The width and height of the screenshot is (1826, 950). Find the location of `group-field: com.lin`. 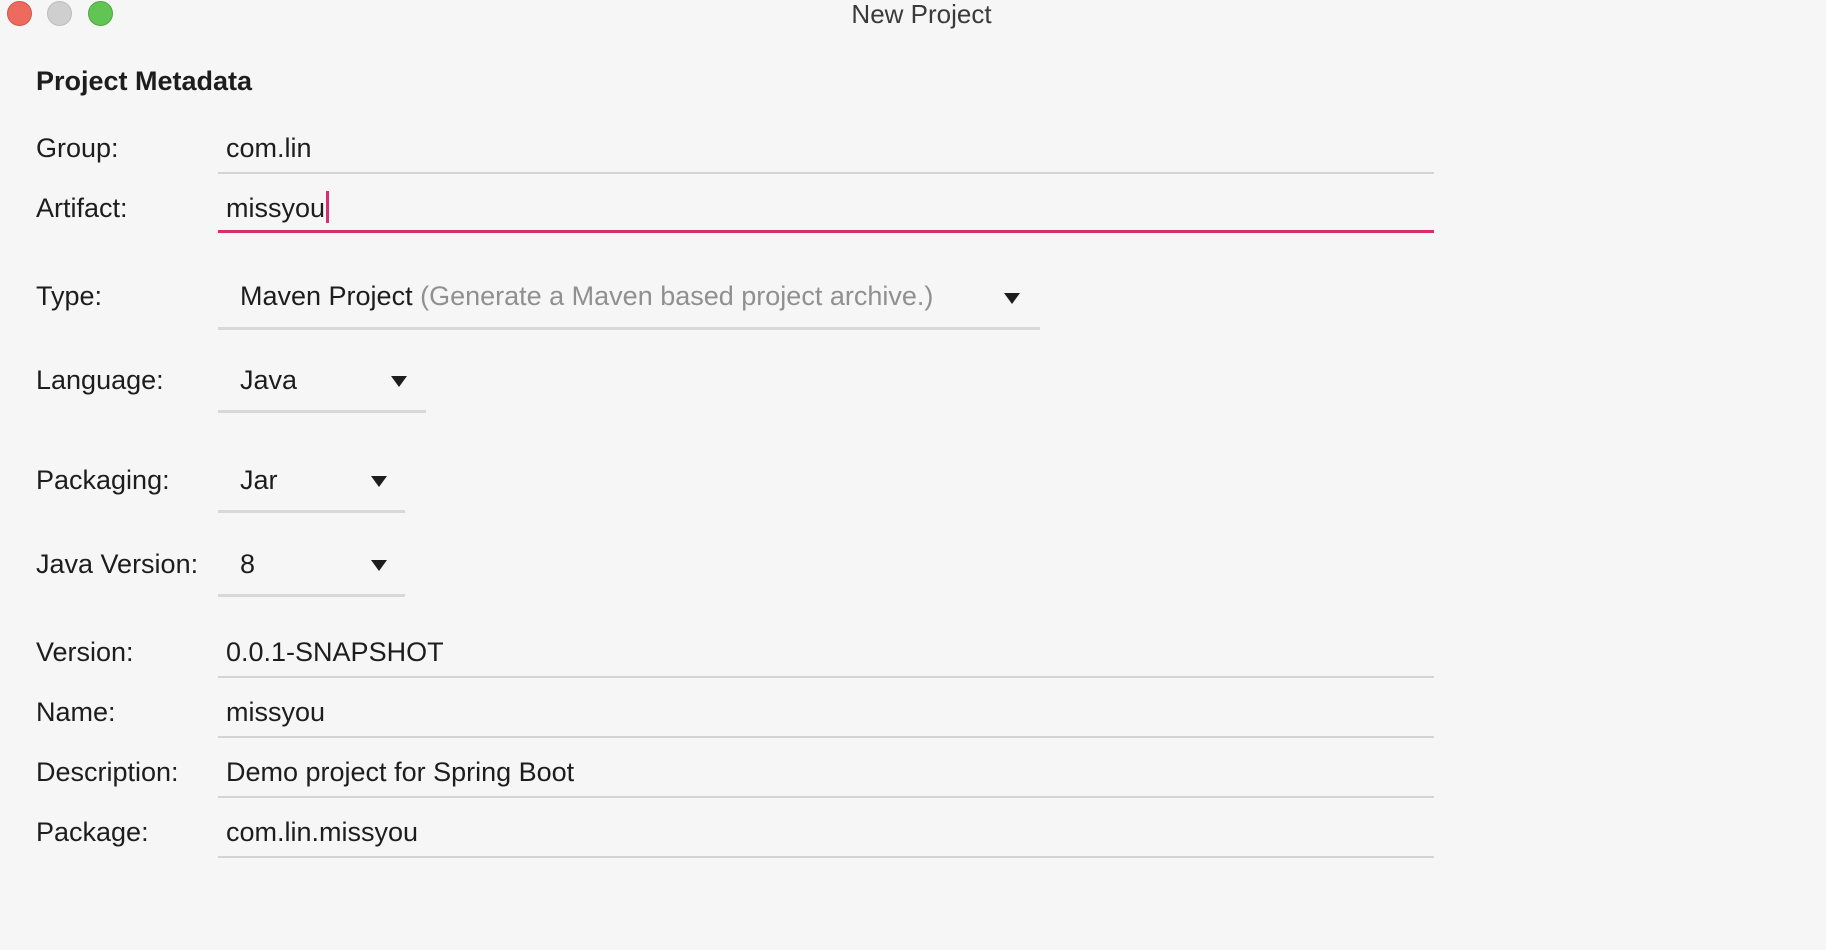

group-field: com.lin is located at coordinates (826, 152).